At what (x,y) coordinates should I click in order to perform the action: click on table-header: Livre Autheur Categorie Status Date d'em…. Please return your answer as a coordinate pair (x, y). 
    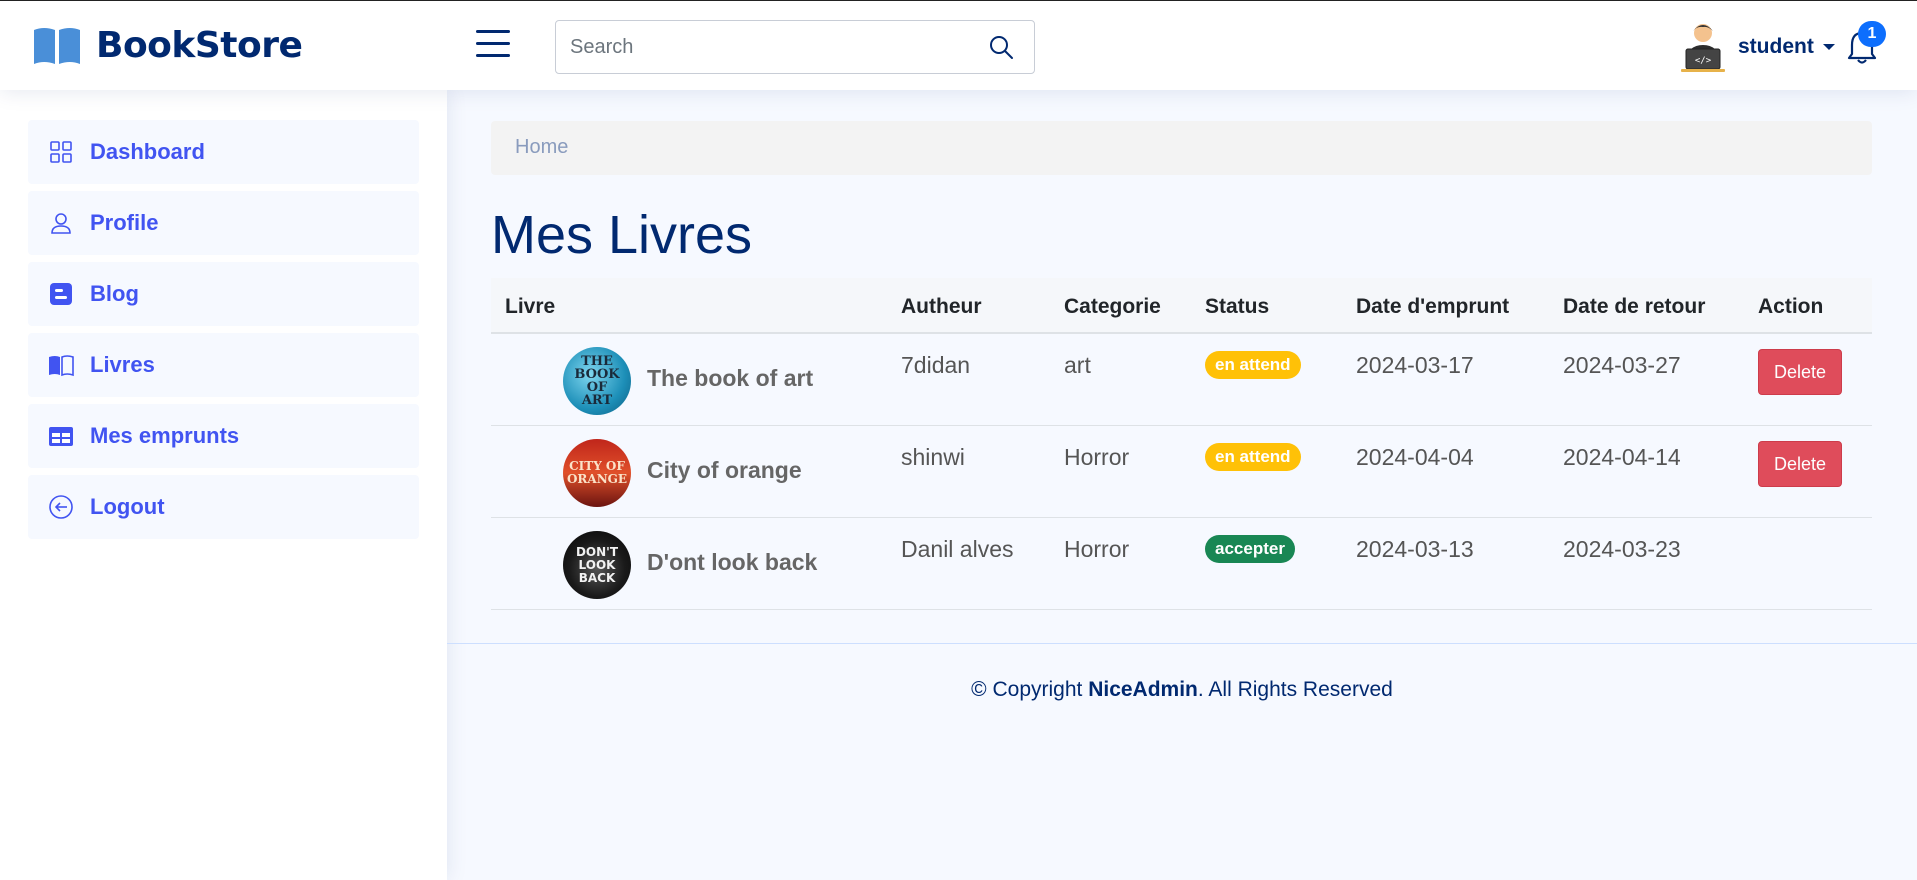
    Looking at the image, I should click on (1181, 306).